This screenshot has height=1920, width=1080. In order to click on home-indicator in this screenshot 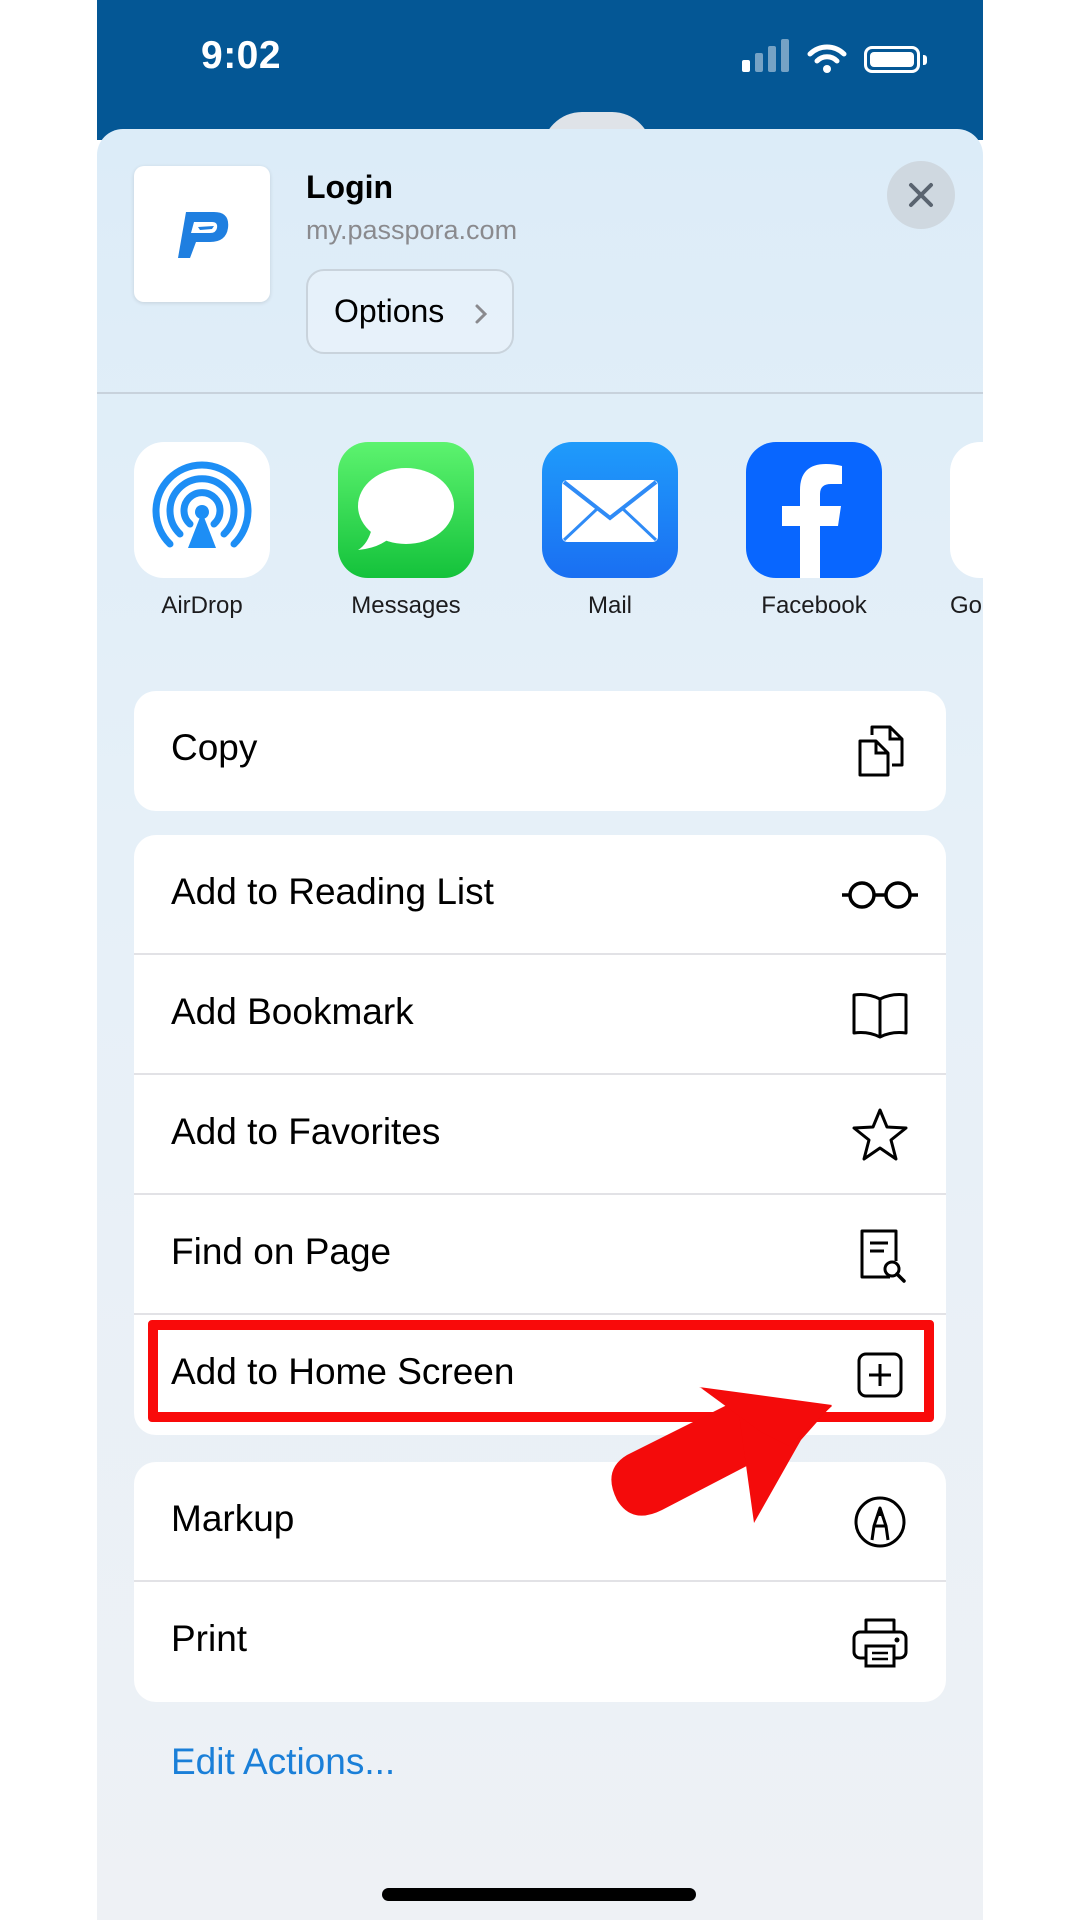, I will do `click(539, 1894)`.